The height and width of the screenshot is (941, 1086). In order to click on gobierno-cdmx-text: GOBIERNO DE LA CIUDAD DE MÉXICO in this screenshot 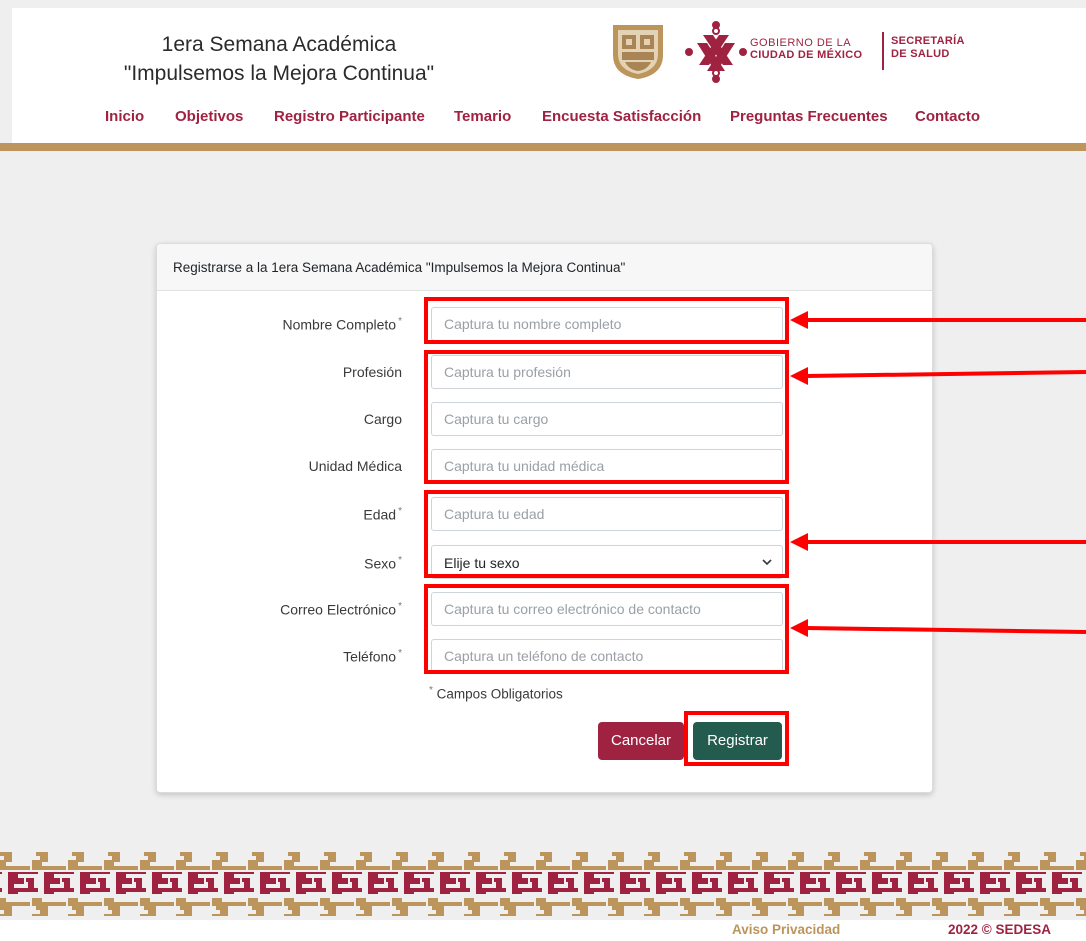, I will do `click(806, 49)`.